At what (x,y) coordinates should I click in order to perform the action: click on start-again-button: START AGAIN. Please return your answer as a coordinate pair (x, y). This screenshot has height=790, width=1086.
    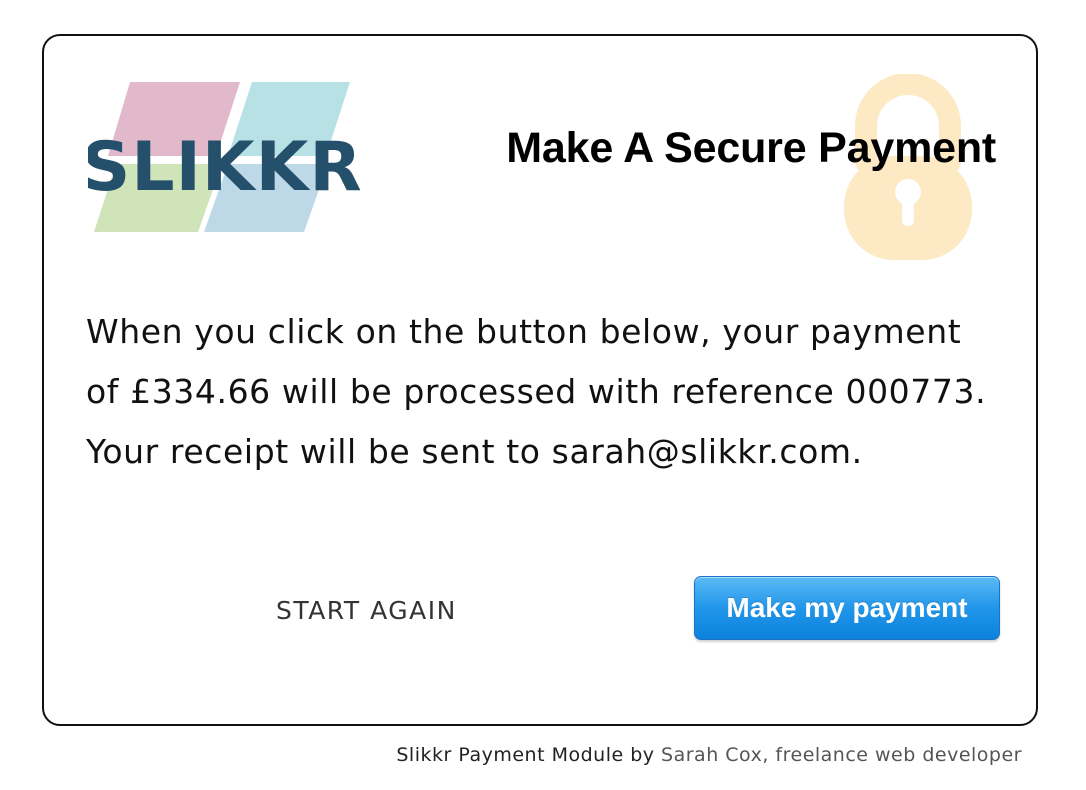
    Looking at the image, I should click on (366, 610).